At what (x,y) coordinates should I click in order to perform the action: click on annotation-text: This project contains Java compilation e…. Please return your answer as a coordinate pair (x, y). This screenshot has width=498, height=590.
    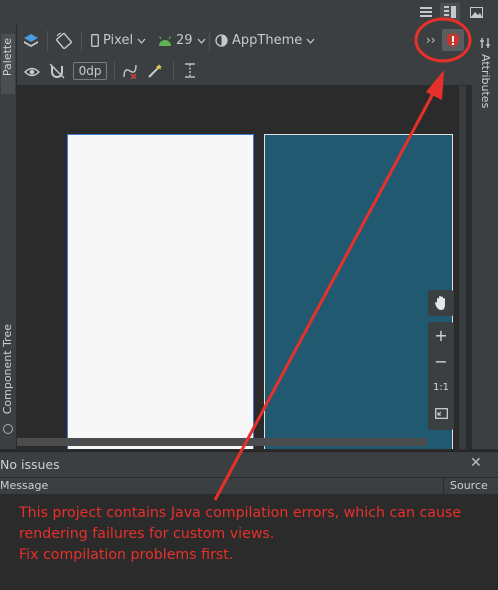
    Looking at the image, I should click on (240, 534).